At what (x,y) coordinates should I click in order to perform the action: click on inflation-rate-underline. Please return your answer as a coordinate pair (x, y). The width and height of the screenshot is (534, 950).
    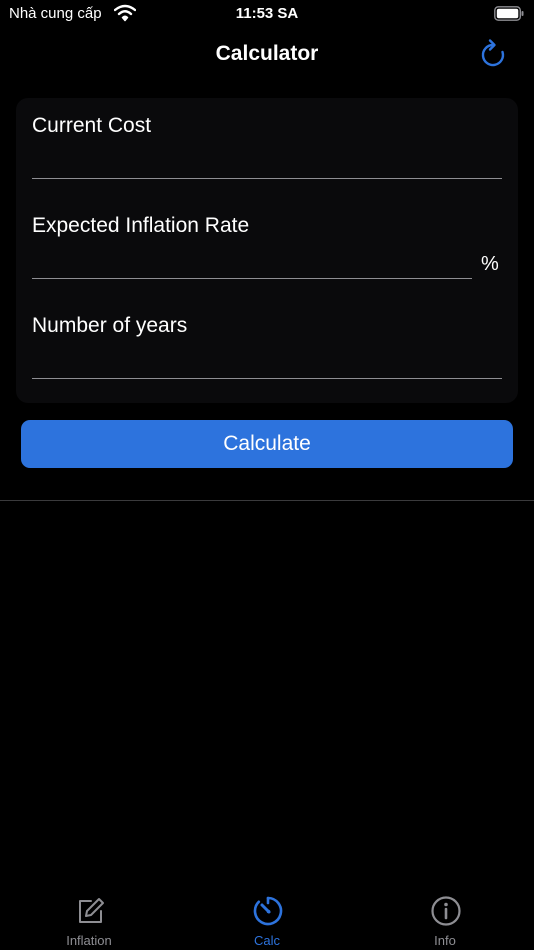
    Looking at the image, I should click on (252, 278).